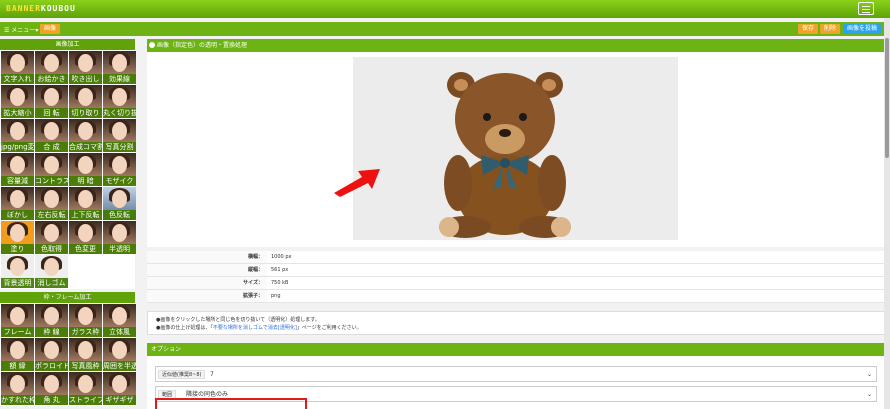 The height and width of the screenshot is (409, 890). I want to click on tool-tile: 拡大縮小, so click(17, 101).